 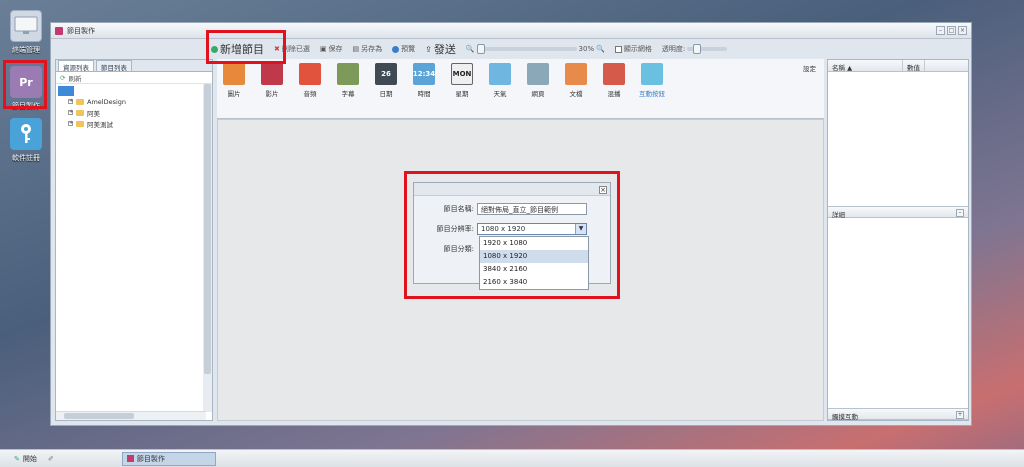 What do you see at coordinates (455, 229) in the screenshot?
I see `resolution-label: 節目分辨率:` at bounding box center [455, 229].